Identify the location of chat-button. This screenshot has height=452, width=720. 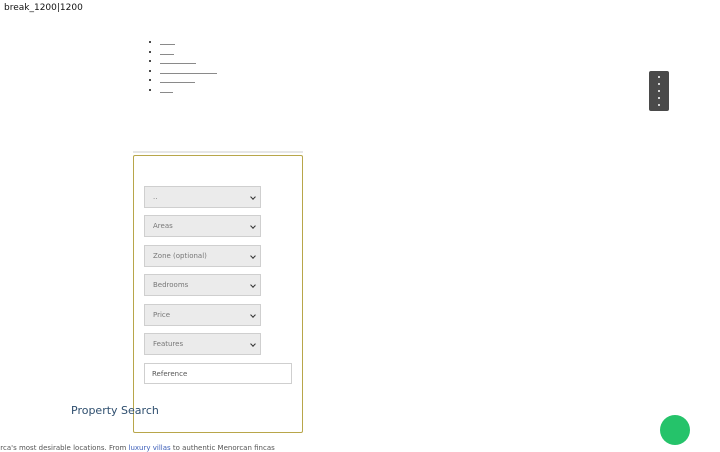
(675, 430).